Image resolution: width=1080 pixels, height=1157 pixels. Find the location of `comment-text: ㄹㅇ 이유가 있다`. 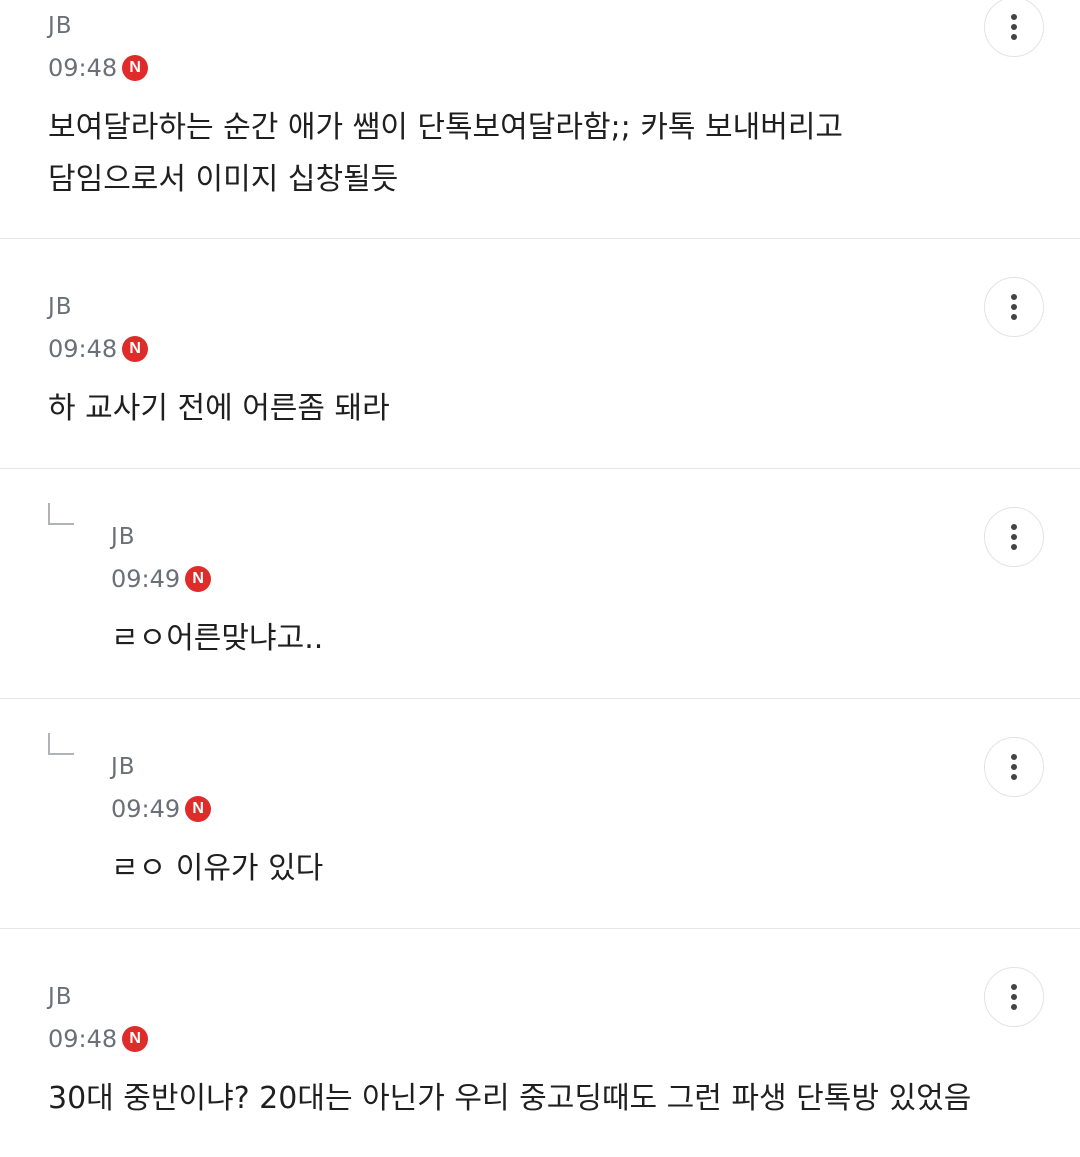

comment-text: ㄹㅇ 이유가 있다 is located at coordinates (217, 868).